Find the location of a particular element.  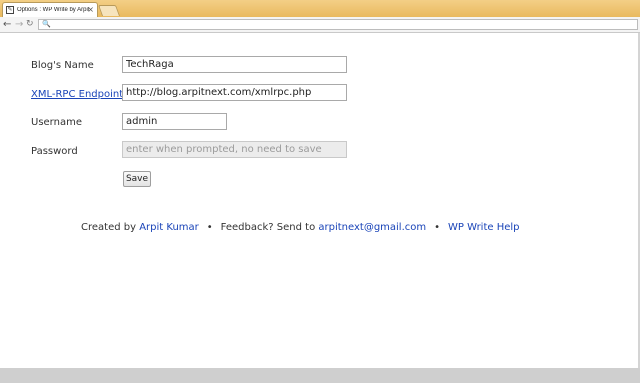

password-input is located at coordinates (234, 149).